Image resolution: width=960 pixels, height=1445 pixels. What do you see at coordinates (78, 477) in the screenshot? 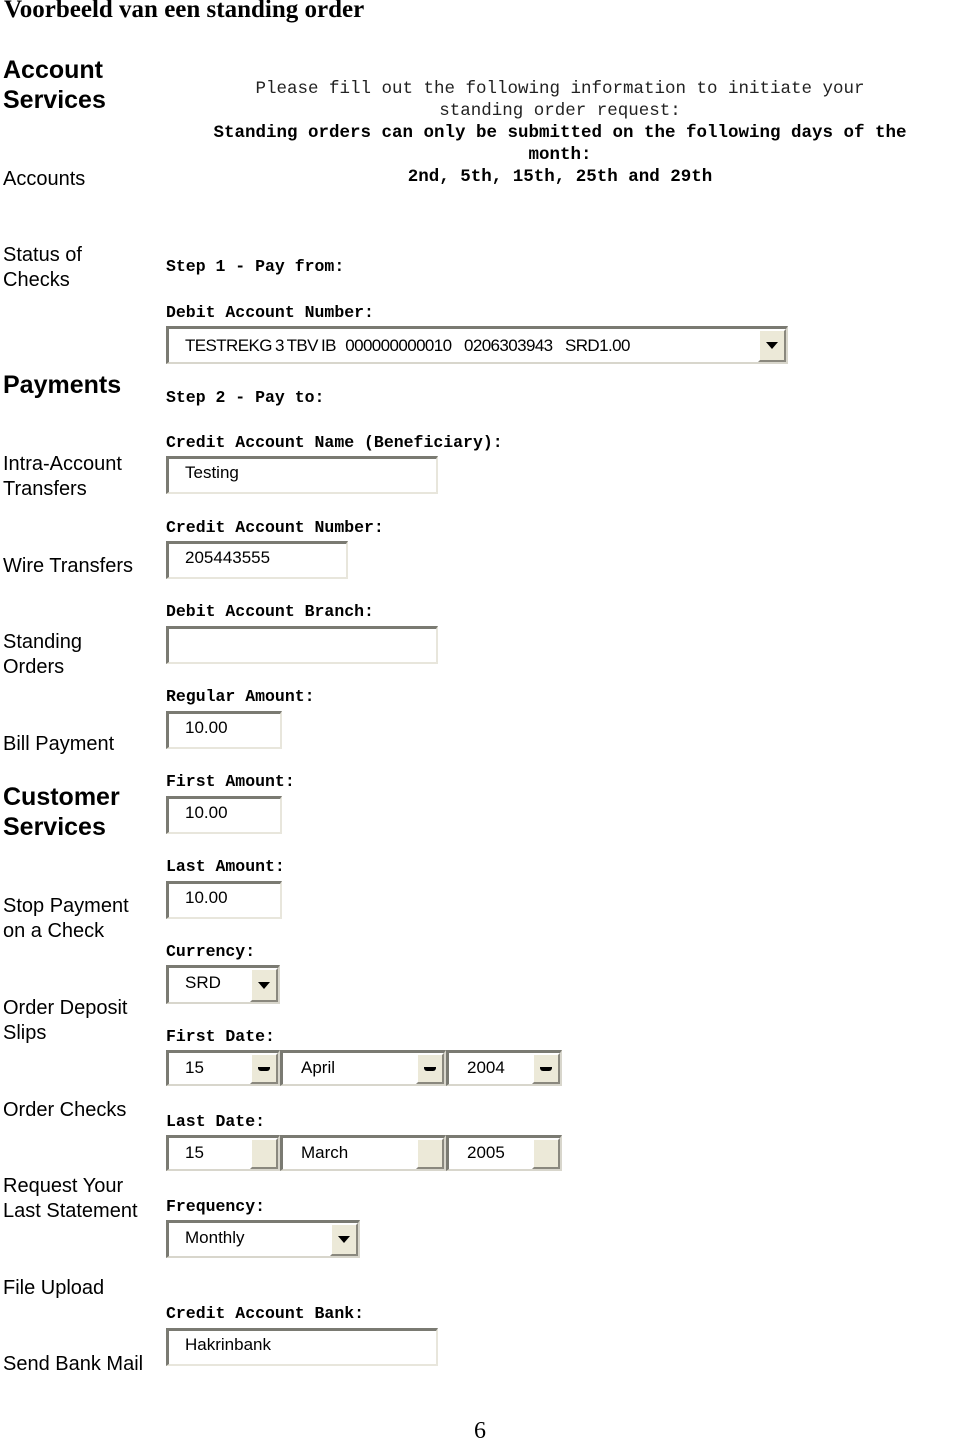
I see `sidebar-item-intra-account-transfers: Intra-Account Transfers` at bounding box center [78, 477].